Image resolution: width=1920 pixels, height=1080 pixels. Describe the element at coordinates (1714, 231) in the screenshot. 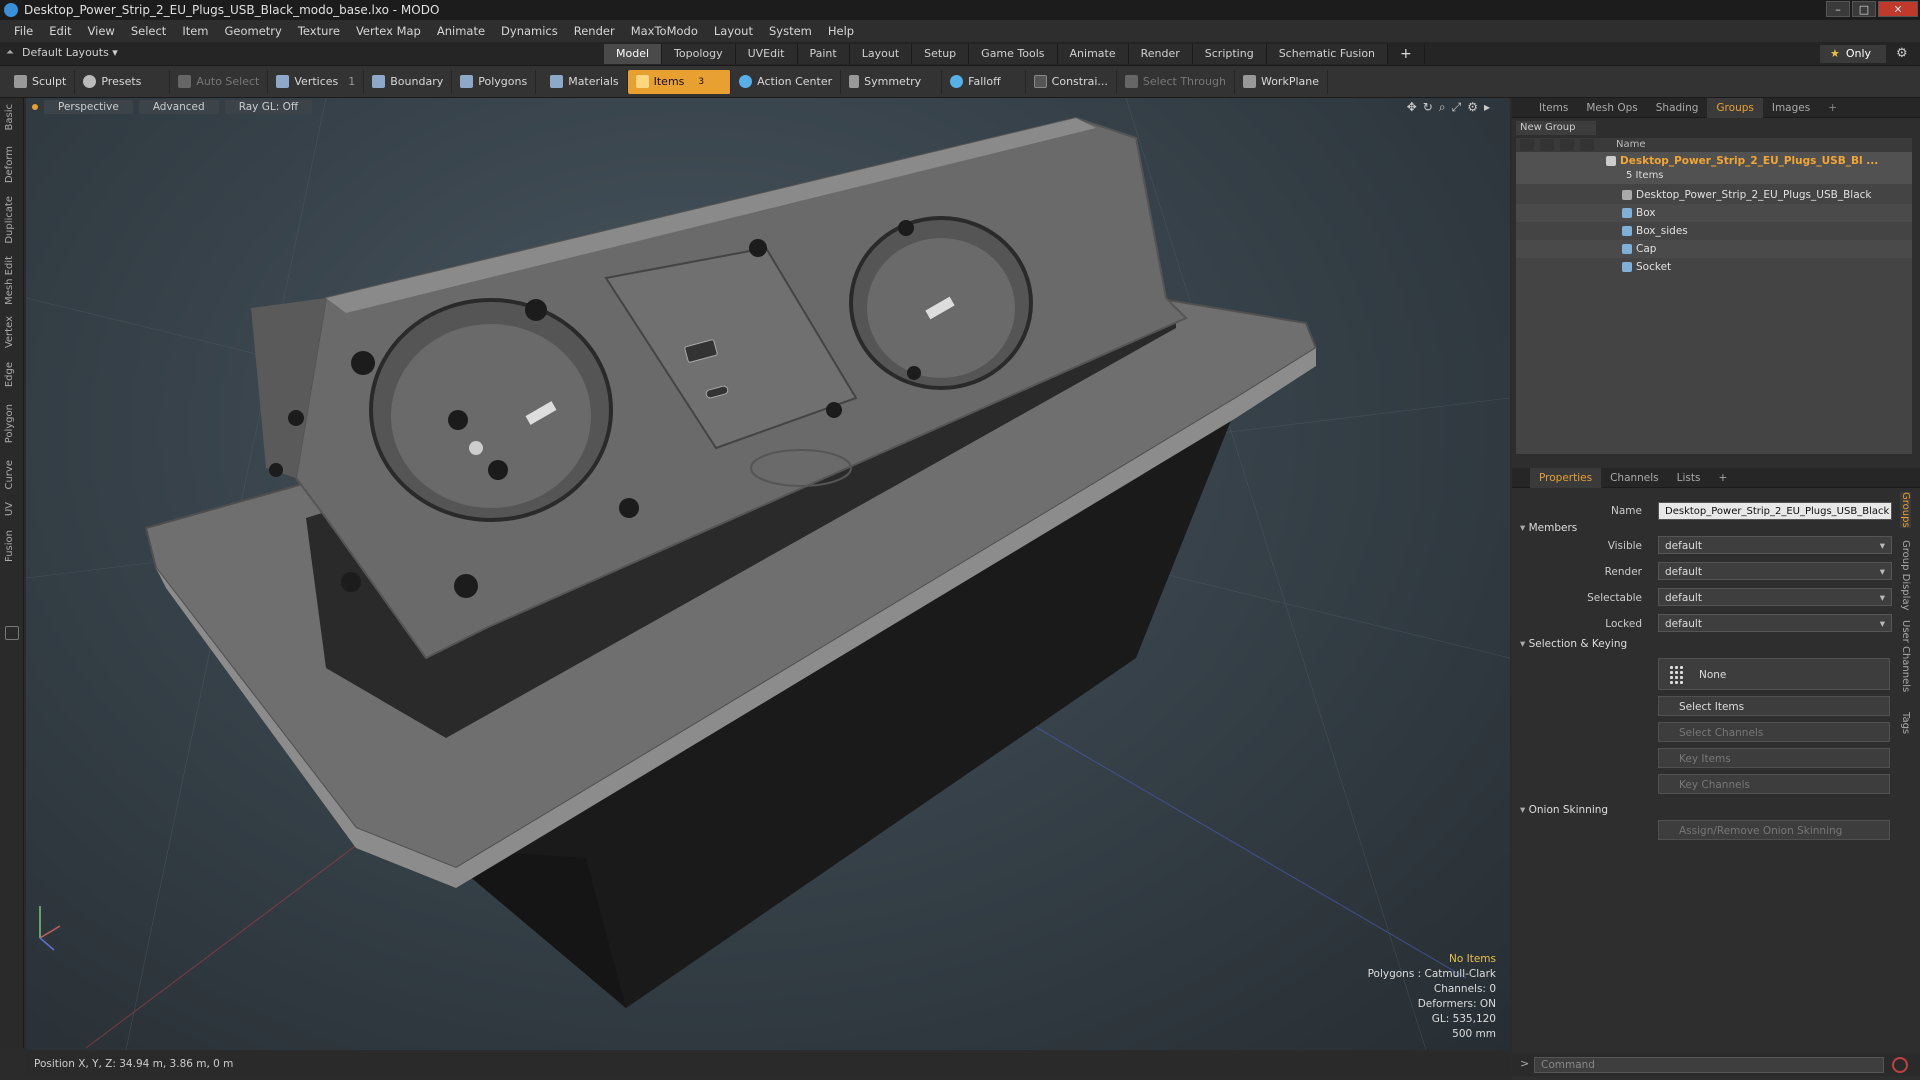

I see `list-item: Box_sides` at that location.